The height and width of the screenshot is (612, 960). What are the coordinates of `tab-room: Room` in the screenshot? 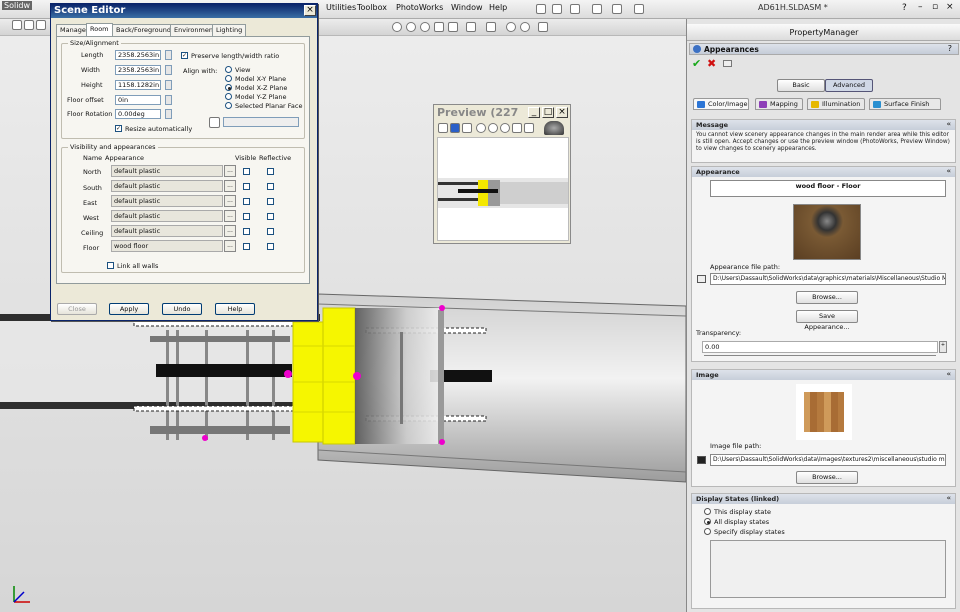 It's located at (99, 30).